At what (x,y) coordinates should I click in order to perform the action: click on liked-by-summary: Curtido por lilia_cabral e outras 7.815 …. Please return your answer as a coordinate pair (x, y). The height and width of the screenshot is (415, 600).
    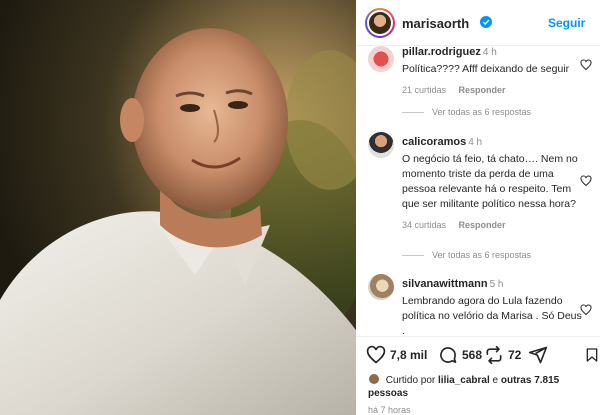
    Looking at the image, I should click on (464, 386).